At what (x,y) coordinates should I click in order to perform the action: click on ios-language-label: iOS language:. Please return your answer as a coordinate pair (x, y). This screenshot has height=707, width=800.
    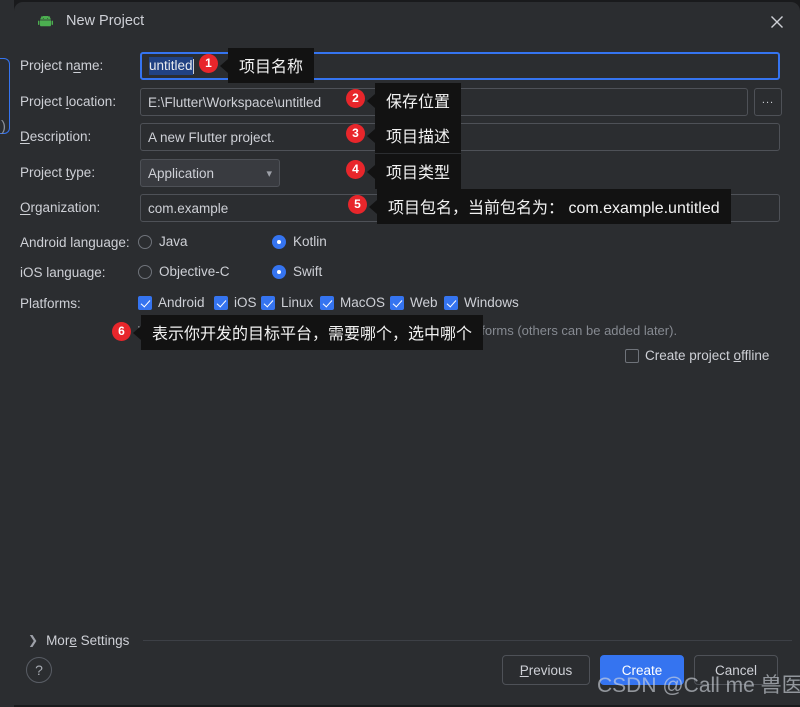
    Looking at the image, I should click on (63, 272).